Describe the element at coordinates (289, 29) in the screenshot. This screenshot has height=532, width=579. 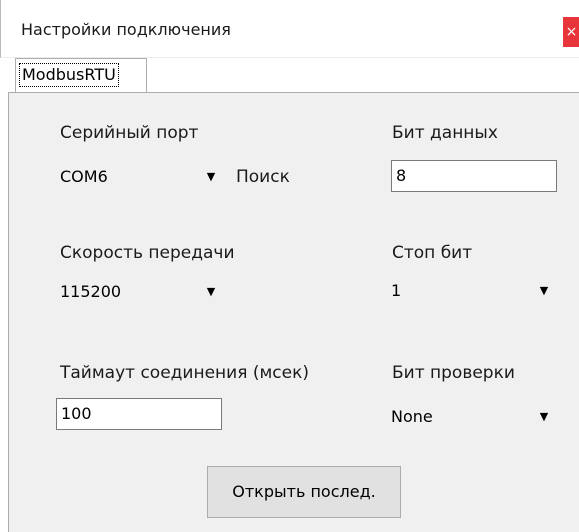
I see `title-bar: Настройки подключения ×` at that location.